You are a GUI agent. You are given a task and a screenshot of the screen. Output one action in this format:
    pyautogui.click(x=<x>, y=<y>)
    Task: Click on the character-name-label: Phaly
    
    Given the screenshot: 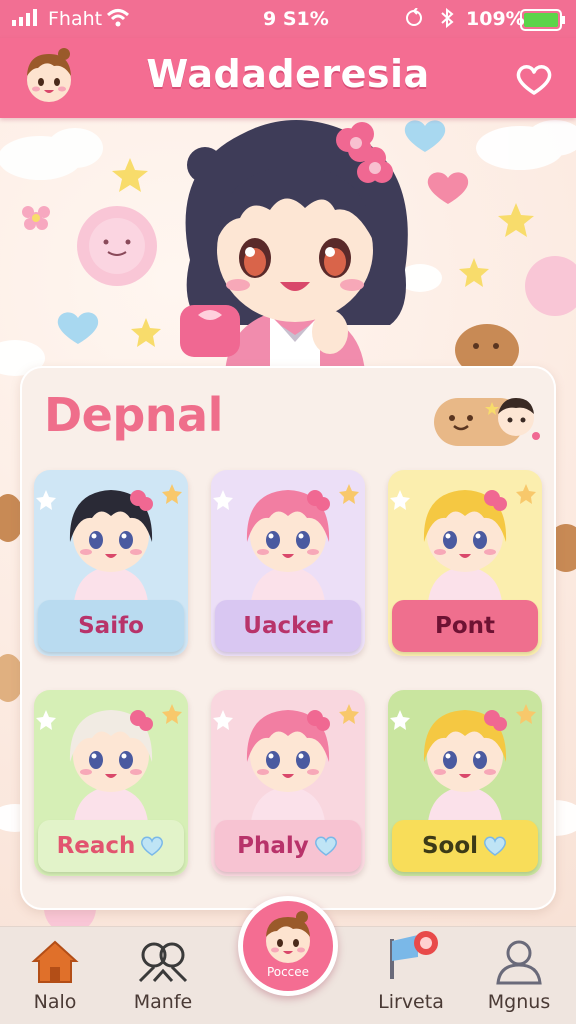 What is the action you would take?
    pyautogui.click(x=288, y=846)
    